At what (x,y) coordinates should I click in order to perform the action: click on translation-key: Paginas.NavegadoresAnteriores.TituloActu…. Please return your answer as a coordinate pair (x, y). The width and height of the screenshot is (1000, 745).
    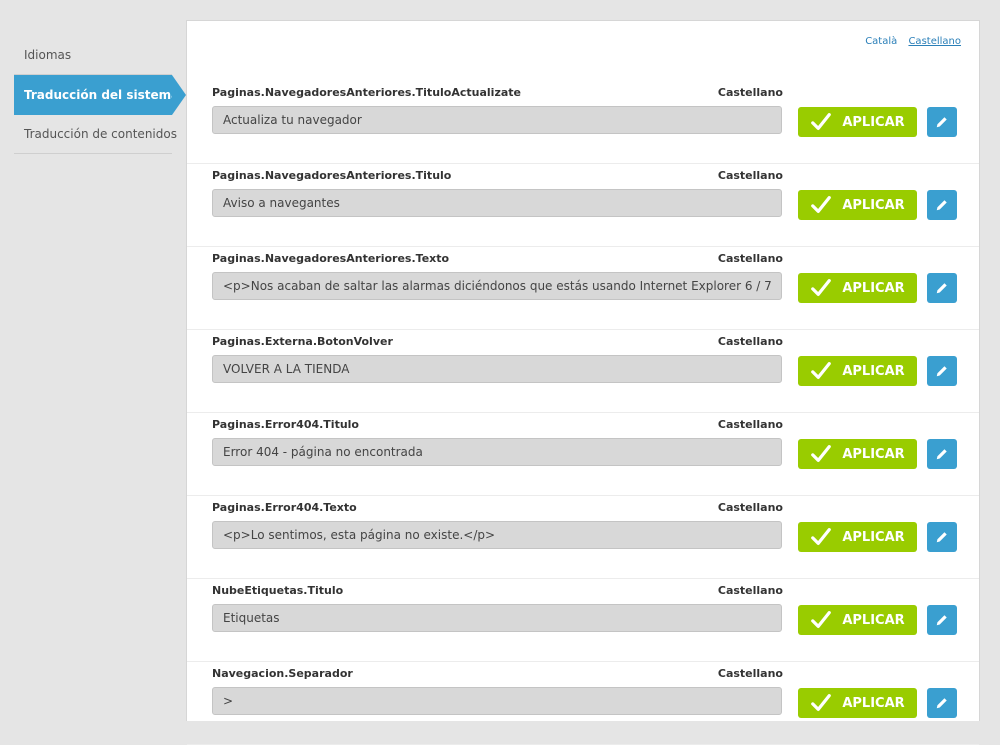
    Looking at the image, I should click on (366, 92).